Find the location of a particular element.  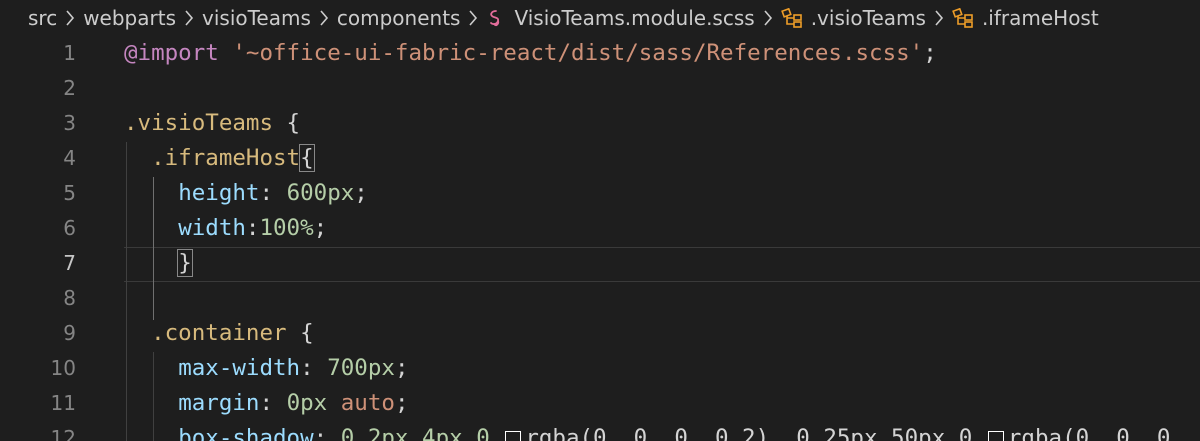

code-text: .visioTeams { is located at coordinates (212, 123).